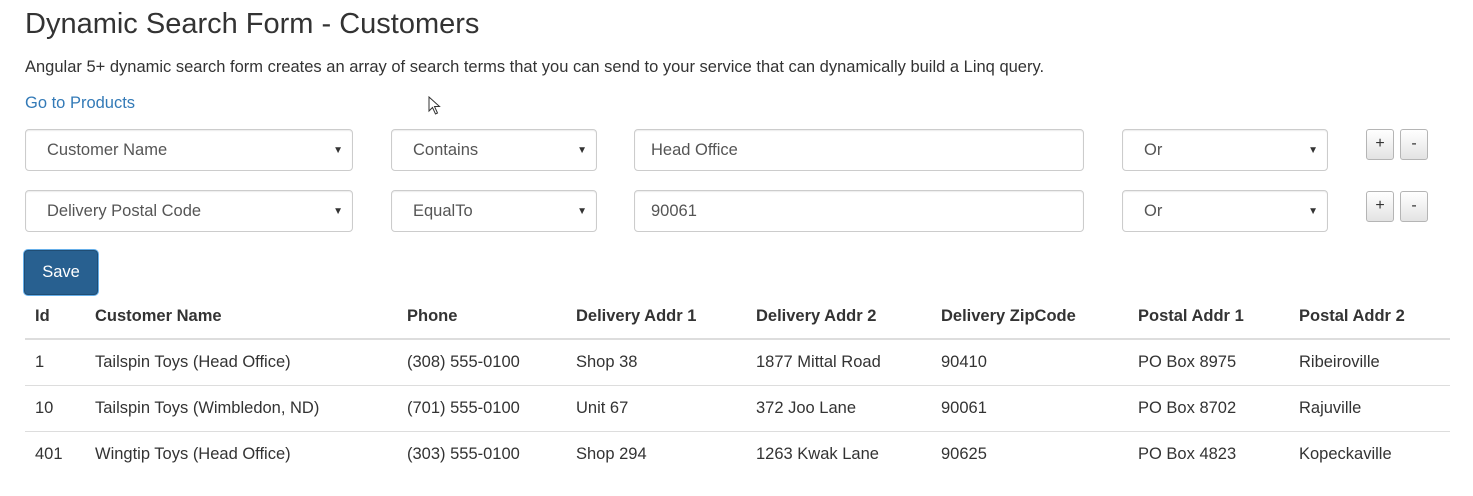 The image size is (1473, 496). What do you see at coordinates (838, 408) in the screenshot?
I see `cell-delivery-addr-2: 372 Joo Lane` at bounding box center [838, 408].